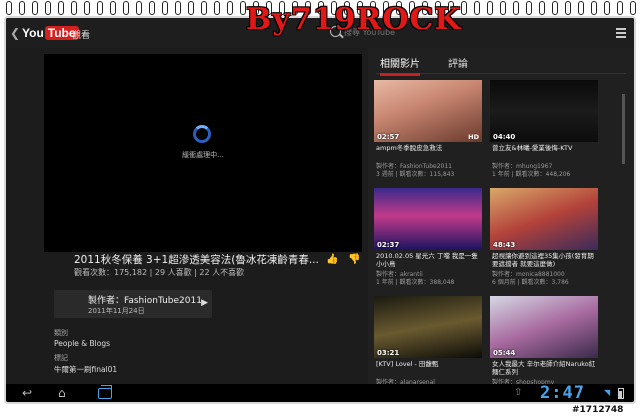  I want to click on wifi-icon: ◥, so click(607, 392).